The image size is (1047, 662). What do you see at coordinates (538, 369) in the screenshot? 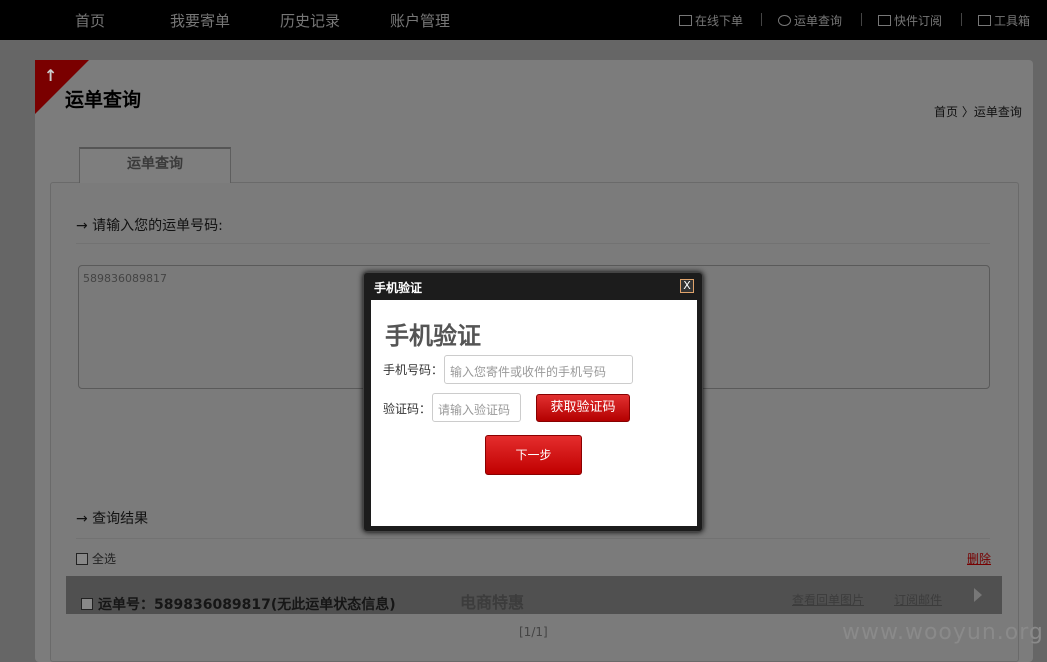
I see `phone-input: 输入您寄件或收件的手机号码` at bounding box center [538, 369].